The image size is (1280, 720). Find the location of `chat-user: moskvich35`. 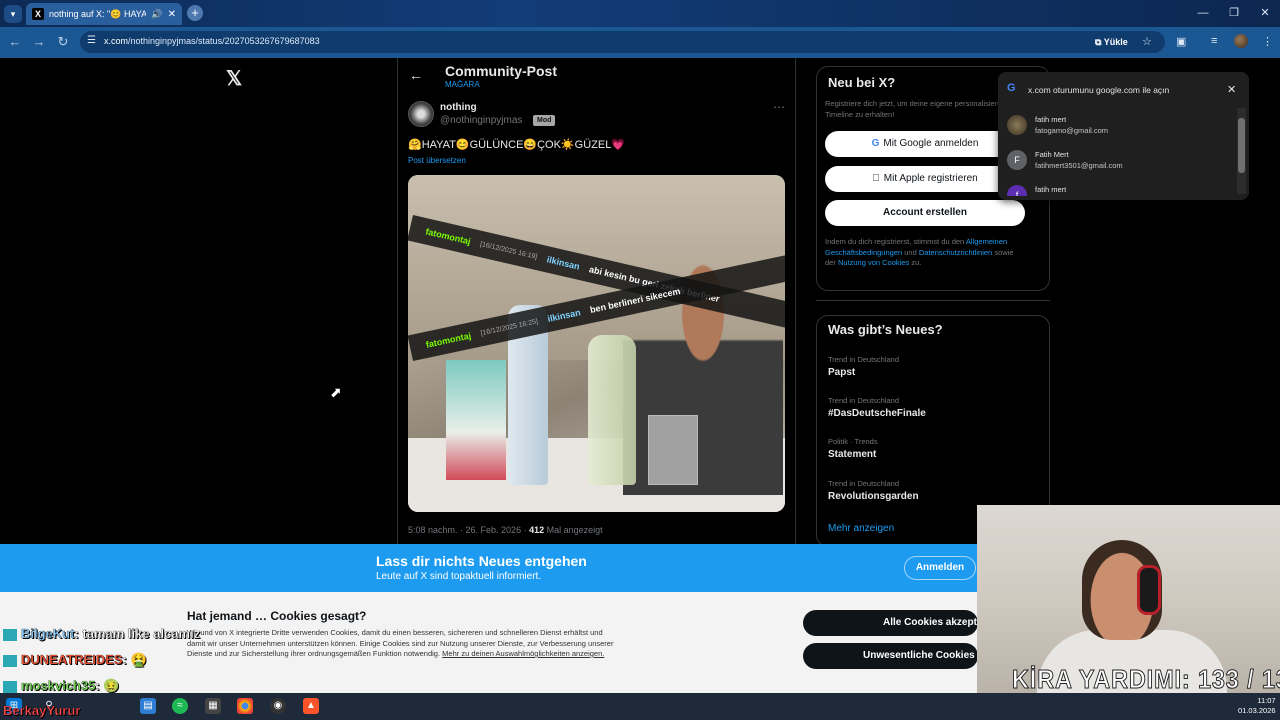

chat-user: moskvich35 is located at coordinates (58, 685).